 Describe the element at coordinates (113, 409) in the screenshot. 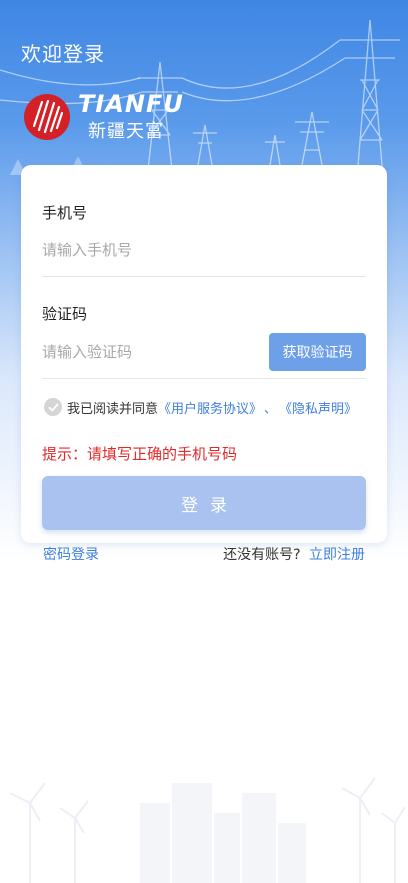

I see `agreement-prefix: 我已阅读并同意` at that location.